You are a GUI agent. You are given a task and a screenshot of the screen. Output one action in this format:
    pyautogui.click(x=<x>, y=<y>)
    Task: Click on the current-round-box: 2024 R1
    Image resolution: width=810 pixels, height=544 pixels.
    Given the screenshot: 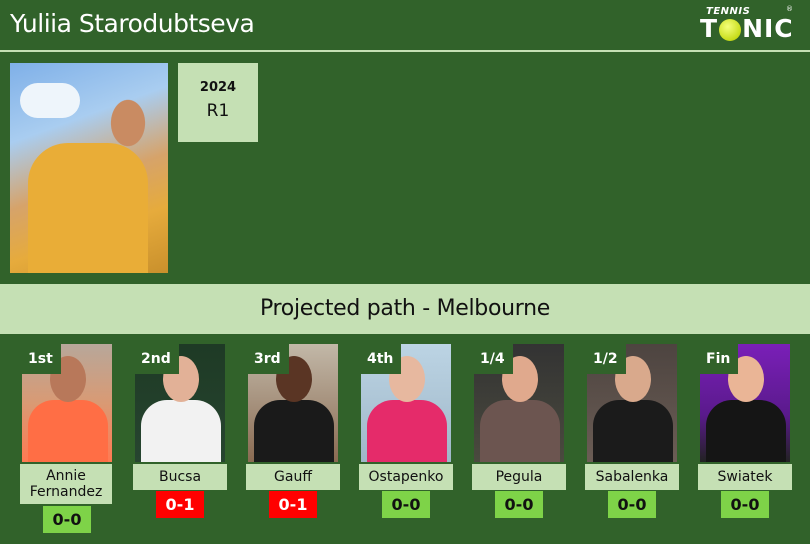 What is the action you would take?
    pyautogui.click(x=218, y=102)
    